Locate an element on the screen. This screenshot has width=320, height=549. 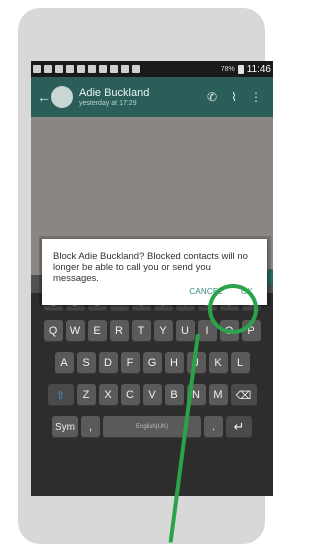
key-d: D is located at coordinates (108, 363).